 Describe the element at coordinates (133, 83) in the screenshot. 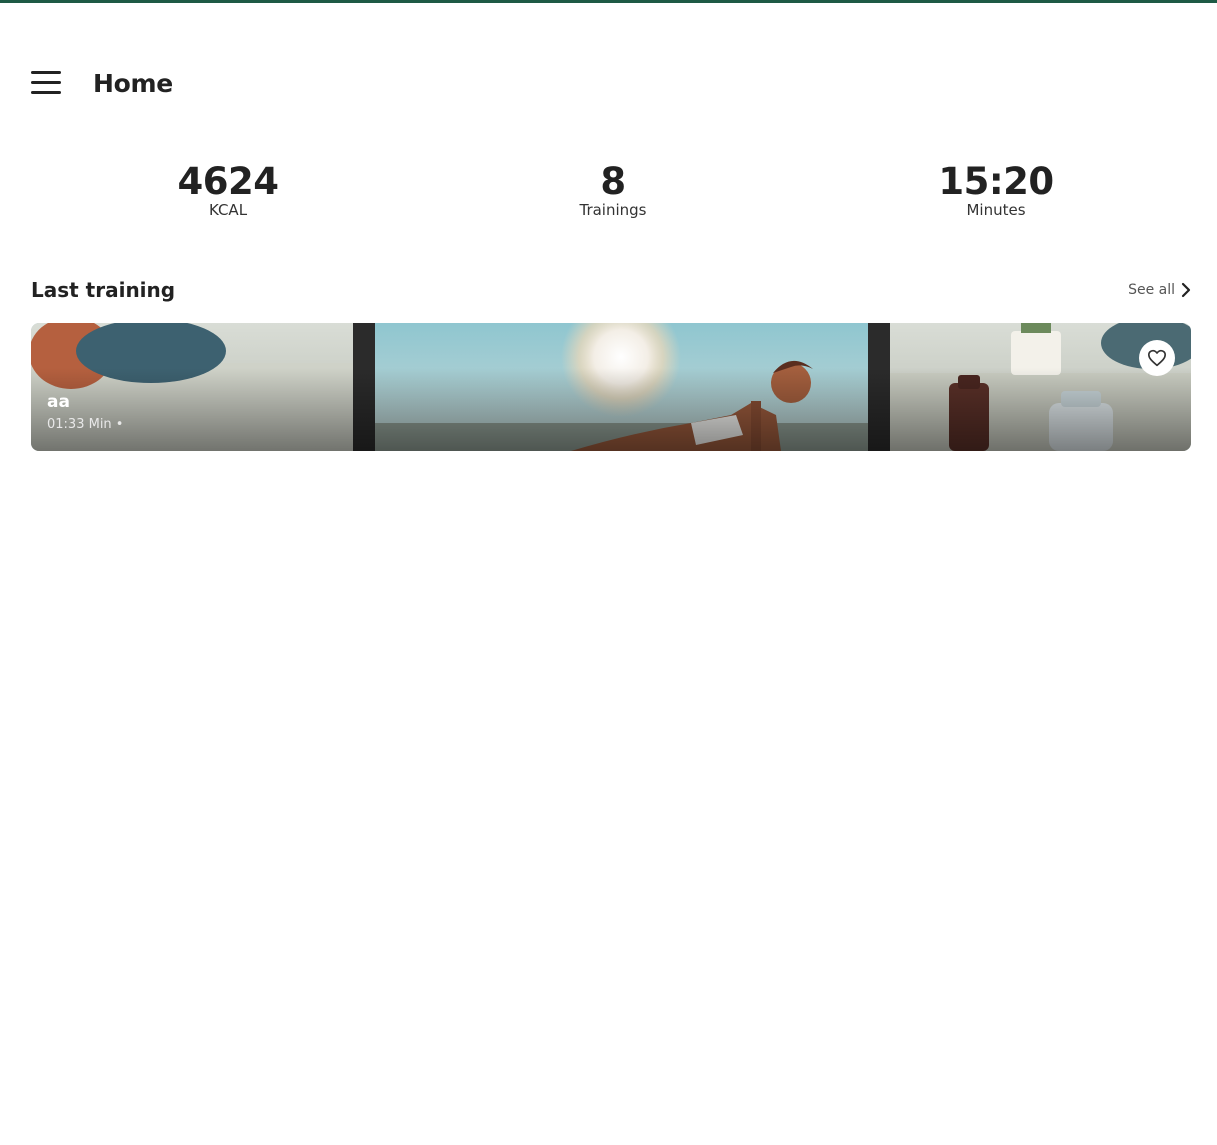

I see `page-title: Home` at that location.